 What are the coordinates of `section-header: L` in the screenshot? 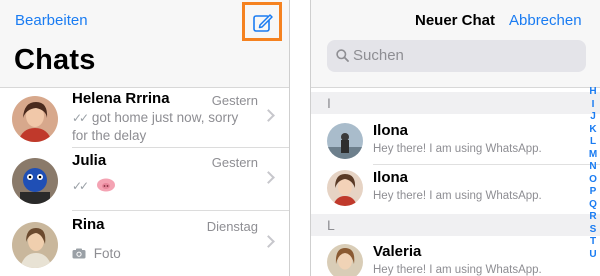 It's located at (455, 225).